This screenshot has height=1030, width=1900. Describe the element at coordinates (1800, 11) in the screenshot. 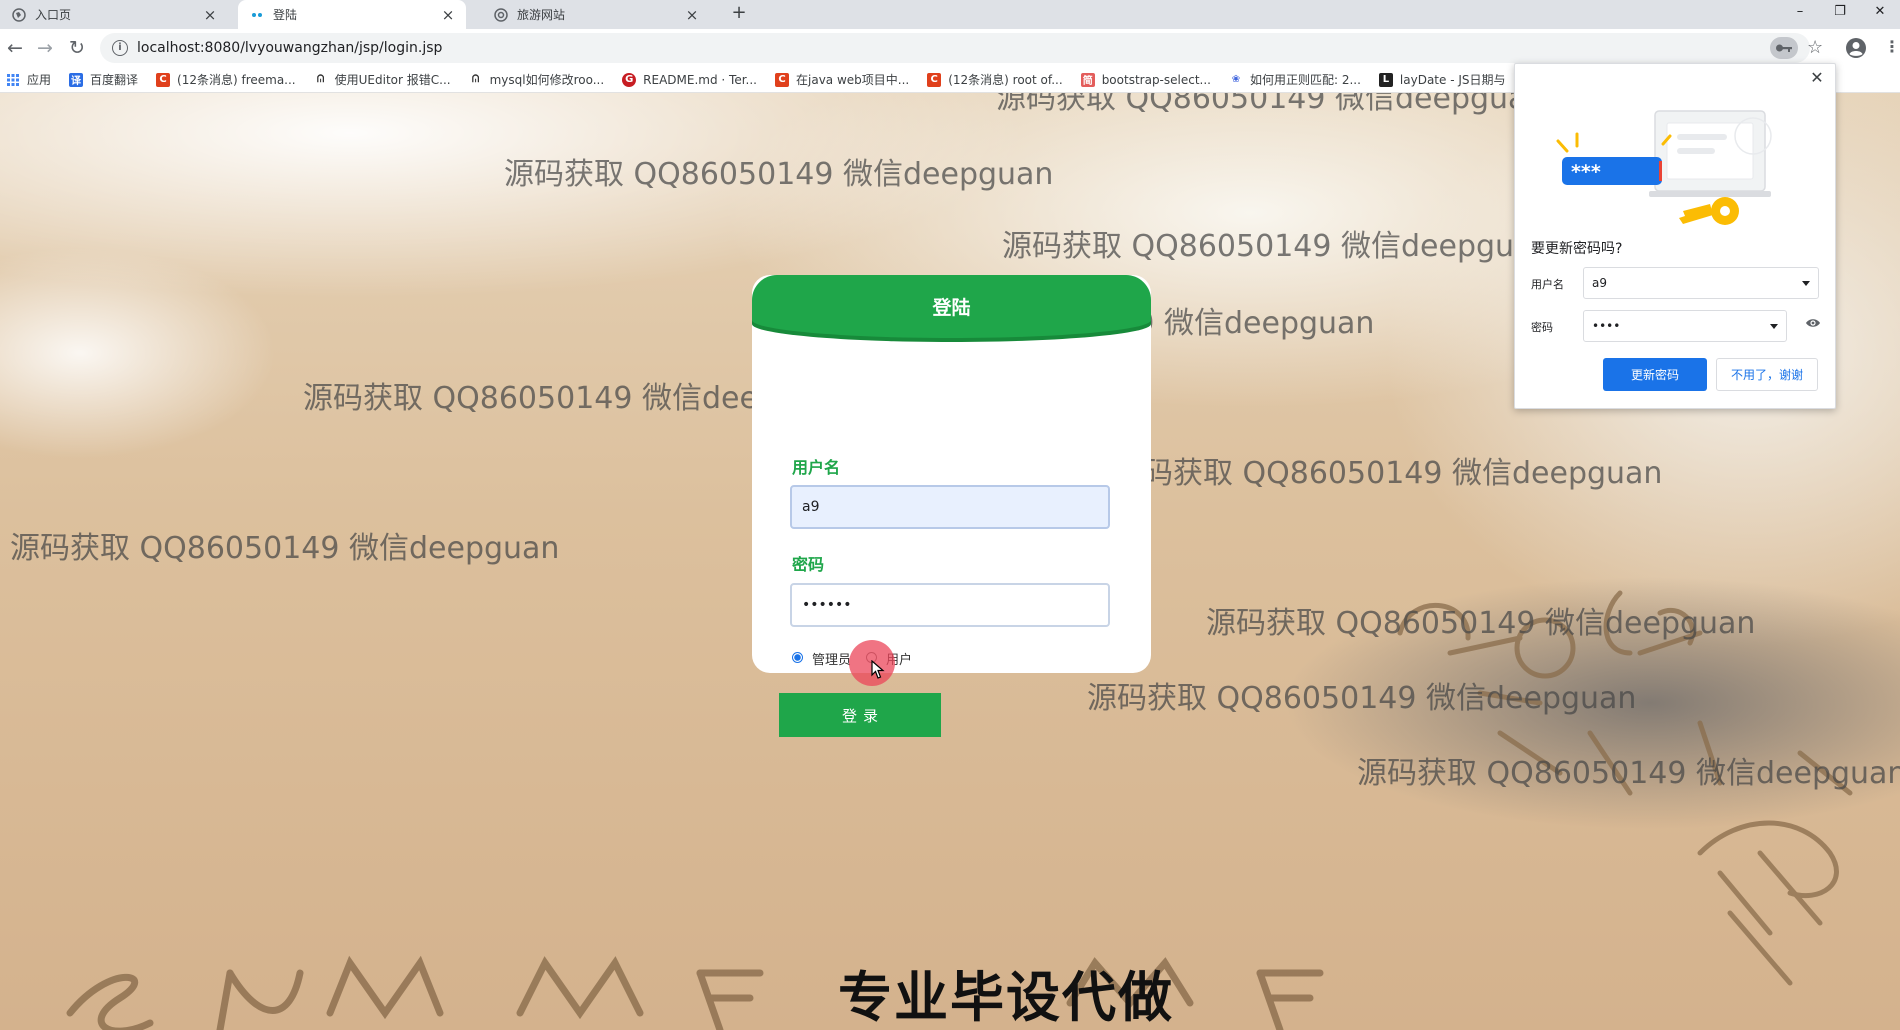

I see `minimize-button: –` at that location.